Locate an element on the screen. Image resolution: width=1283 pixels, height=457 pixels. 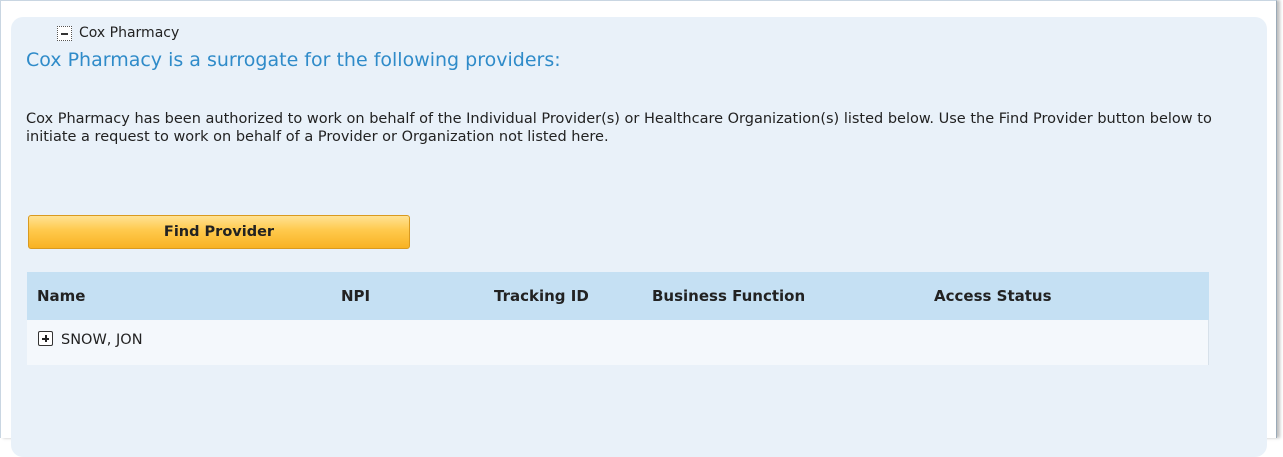
collapse-minus-icon is located at coordinates (64, 33).